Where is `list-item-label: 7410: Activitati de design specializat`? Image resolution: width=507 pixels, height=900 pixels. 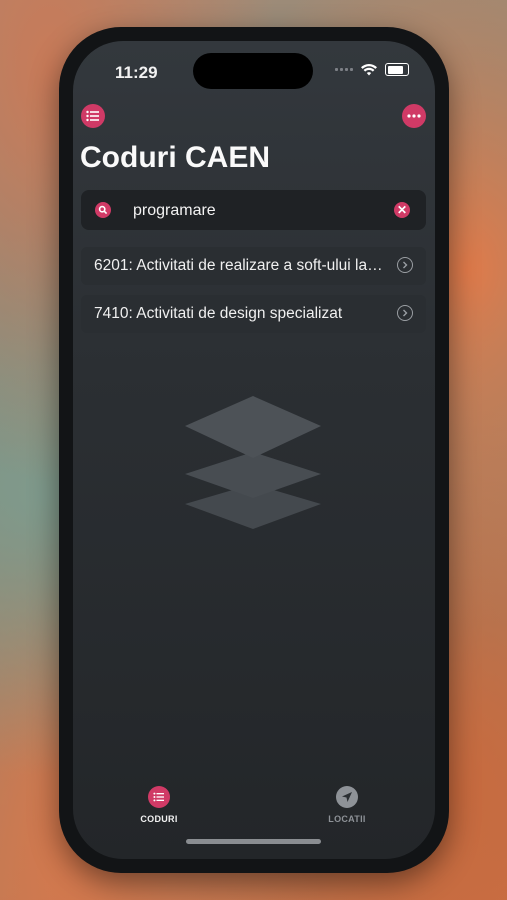 list-item-label: 7410: Activitati de design specializat is located at coordinates (218, 313).